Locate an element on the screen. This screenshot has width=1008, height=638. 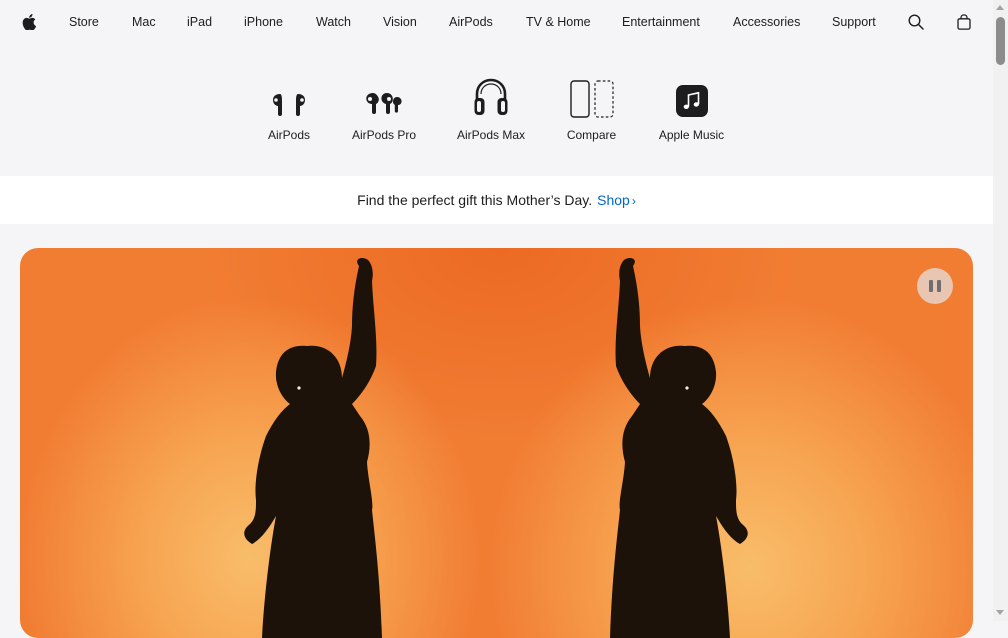
ribbon-shop-link: Shop › is located at coordinates (616, 200).